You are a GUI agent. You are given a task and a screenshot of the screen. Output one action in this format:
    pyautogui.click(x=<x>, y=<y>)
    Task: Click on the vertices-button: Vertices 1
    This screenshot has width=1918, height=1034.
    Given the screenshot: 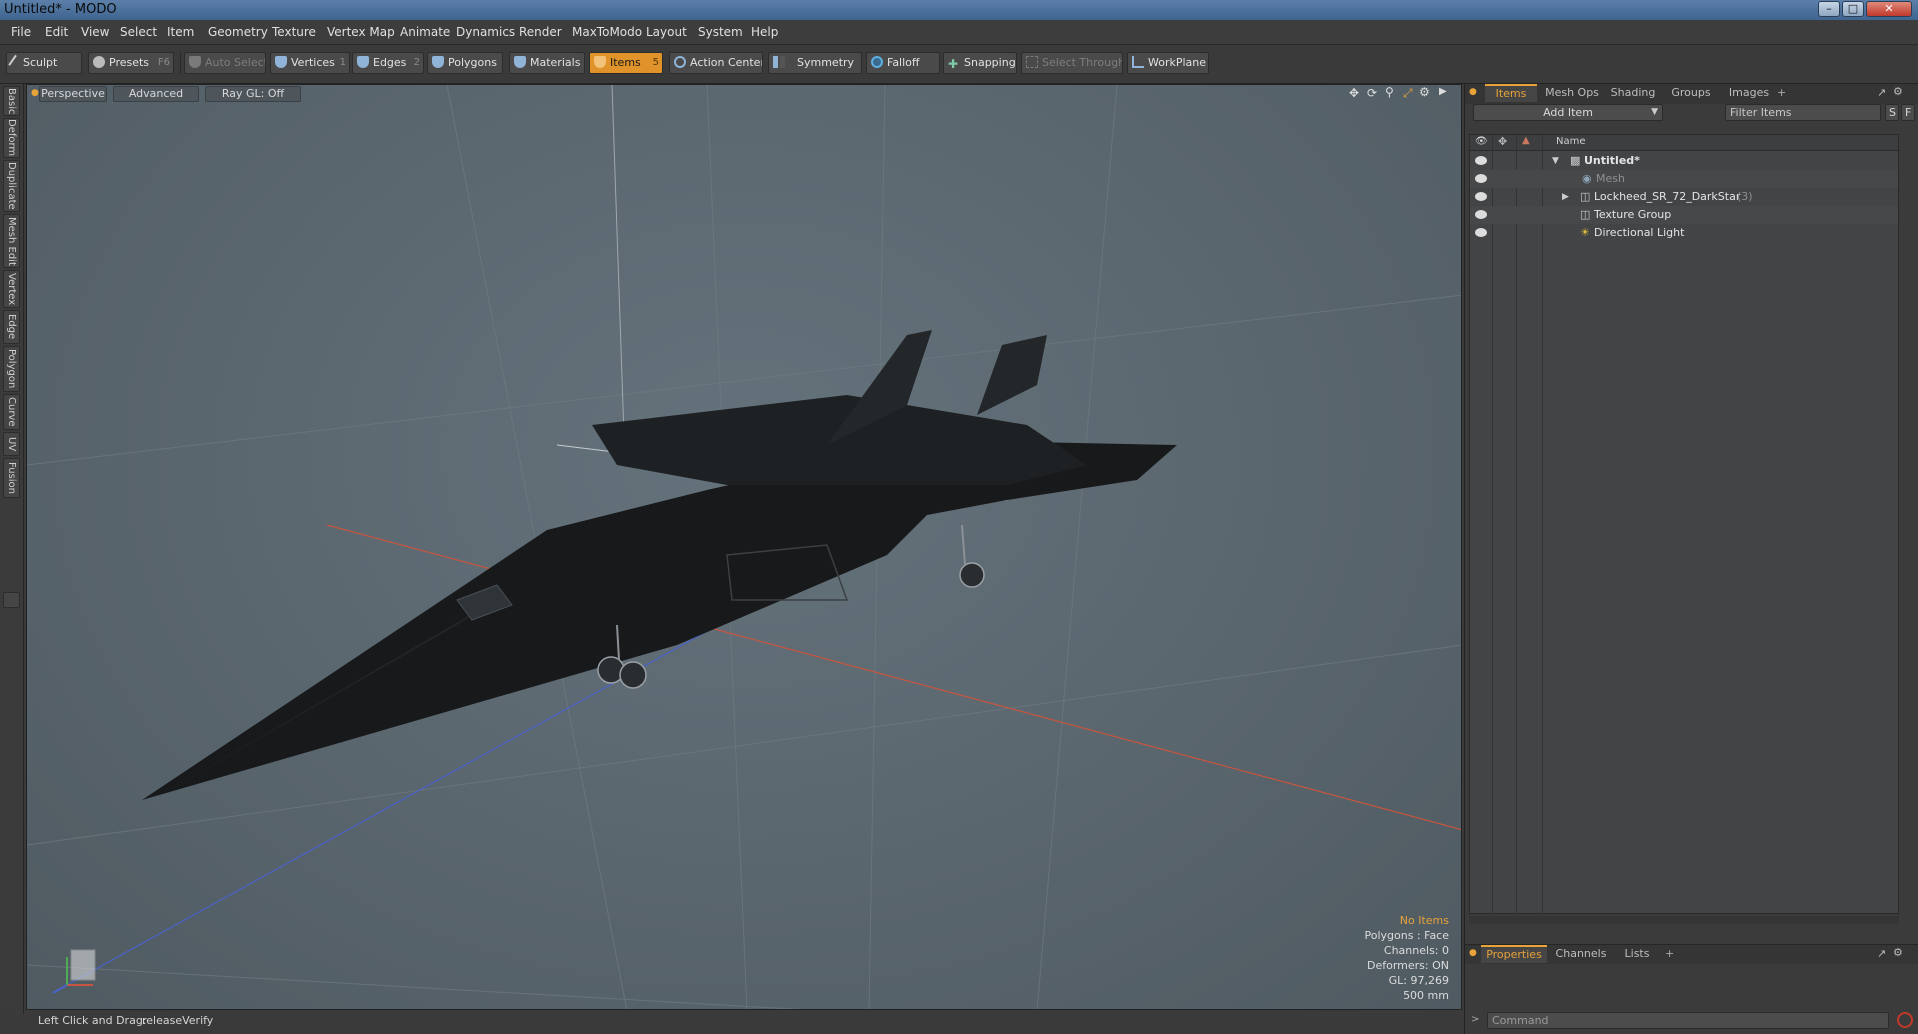 What is the action you would take?
    pyautogui.click(x=310, y=63)
    